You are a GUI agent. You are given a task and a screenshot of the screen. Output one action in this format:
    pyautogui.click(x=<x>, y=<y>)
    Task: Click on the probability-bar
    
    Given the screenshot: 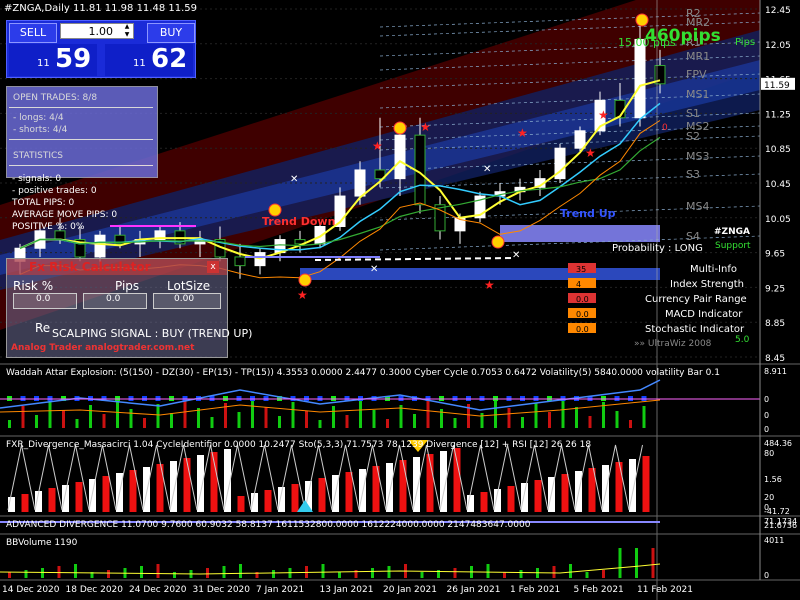 What is the action you would take?
    pyautogui.click(x=580, y=233)
    